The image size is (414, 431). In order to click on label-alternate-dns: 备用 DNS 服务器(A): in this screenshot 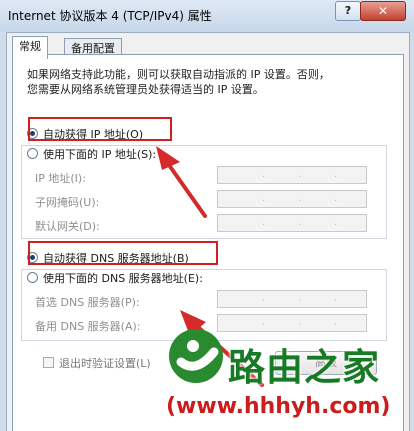, I will do `click(88, 326)`.